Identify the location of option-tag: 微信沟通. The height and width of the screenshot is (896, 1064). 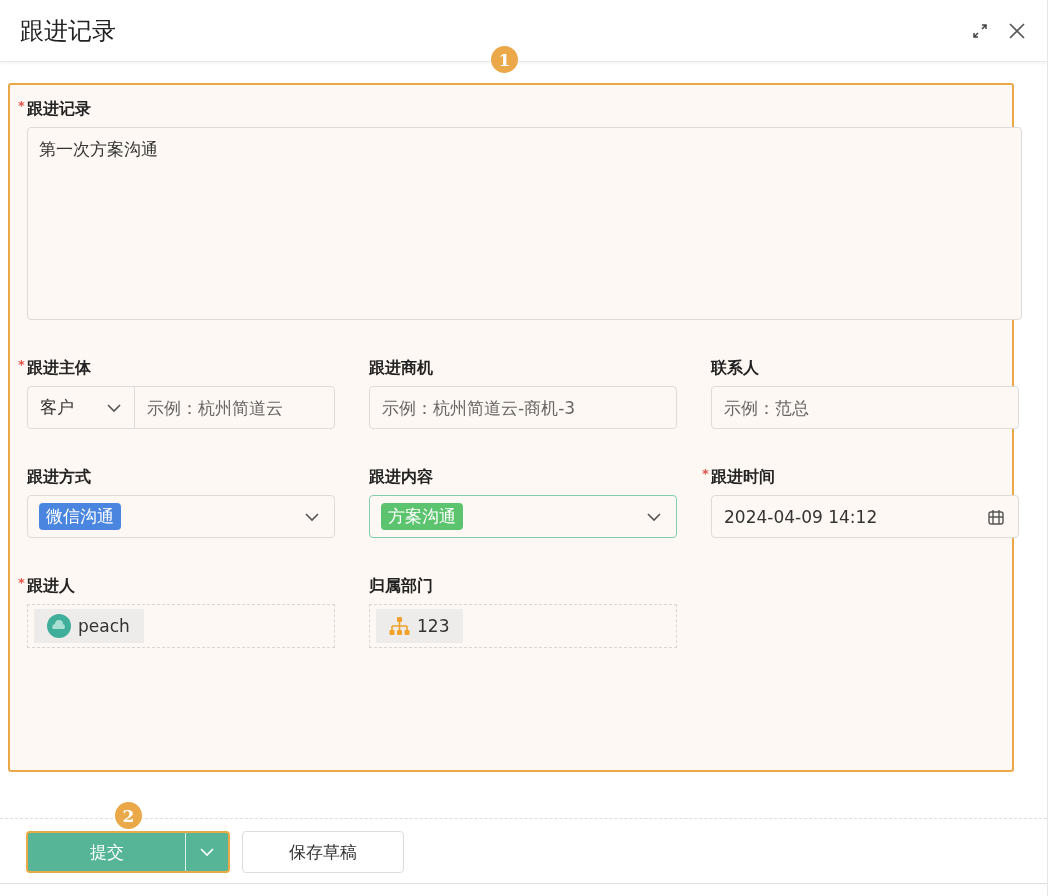
(80, 516).